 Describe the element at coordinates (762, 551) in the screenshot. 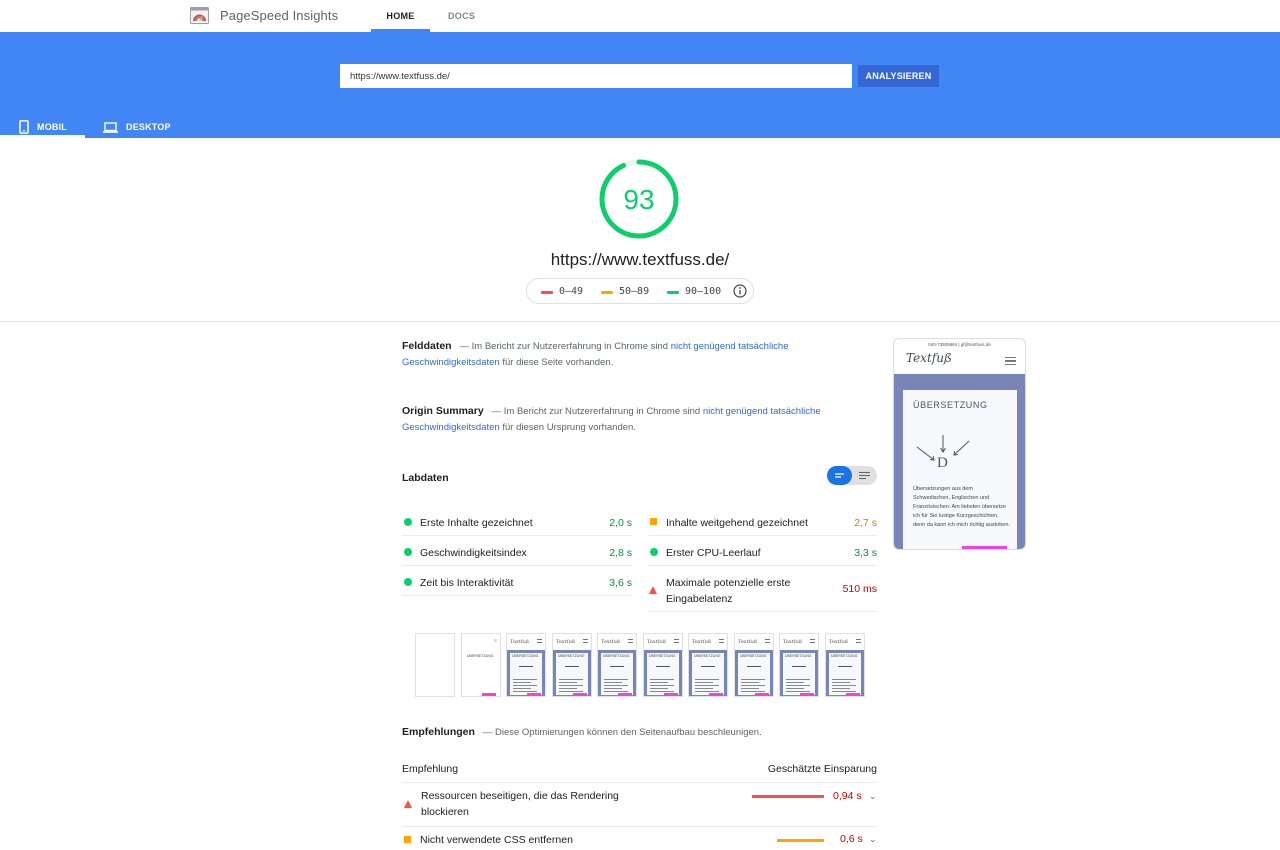

I see `metric-first-cpu-idle: Erster CPU-Leerlauf 3,3 s` at that location.